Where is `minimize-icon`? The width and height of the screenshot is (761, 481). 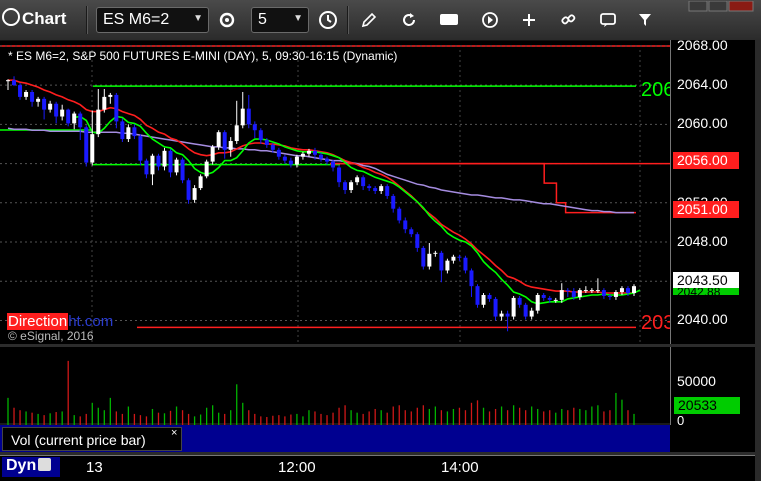
minimize-icon is located at coordinates (698, 6).